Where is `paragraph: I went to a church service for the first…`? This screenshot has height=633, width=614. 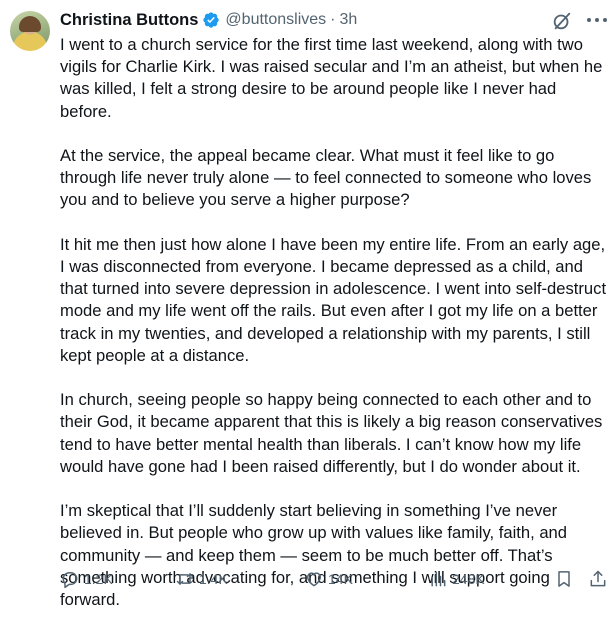
paragraph: I went to a church service for the first… is located at coordinates (331, 78).